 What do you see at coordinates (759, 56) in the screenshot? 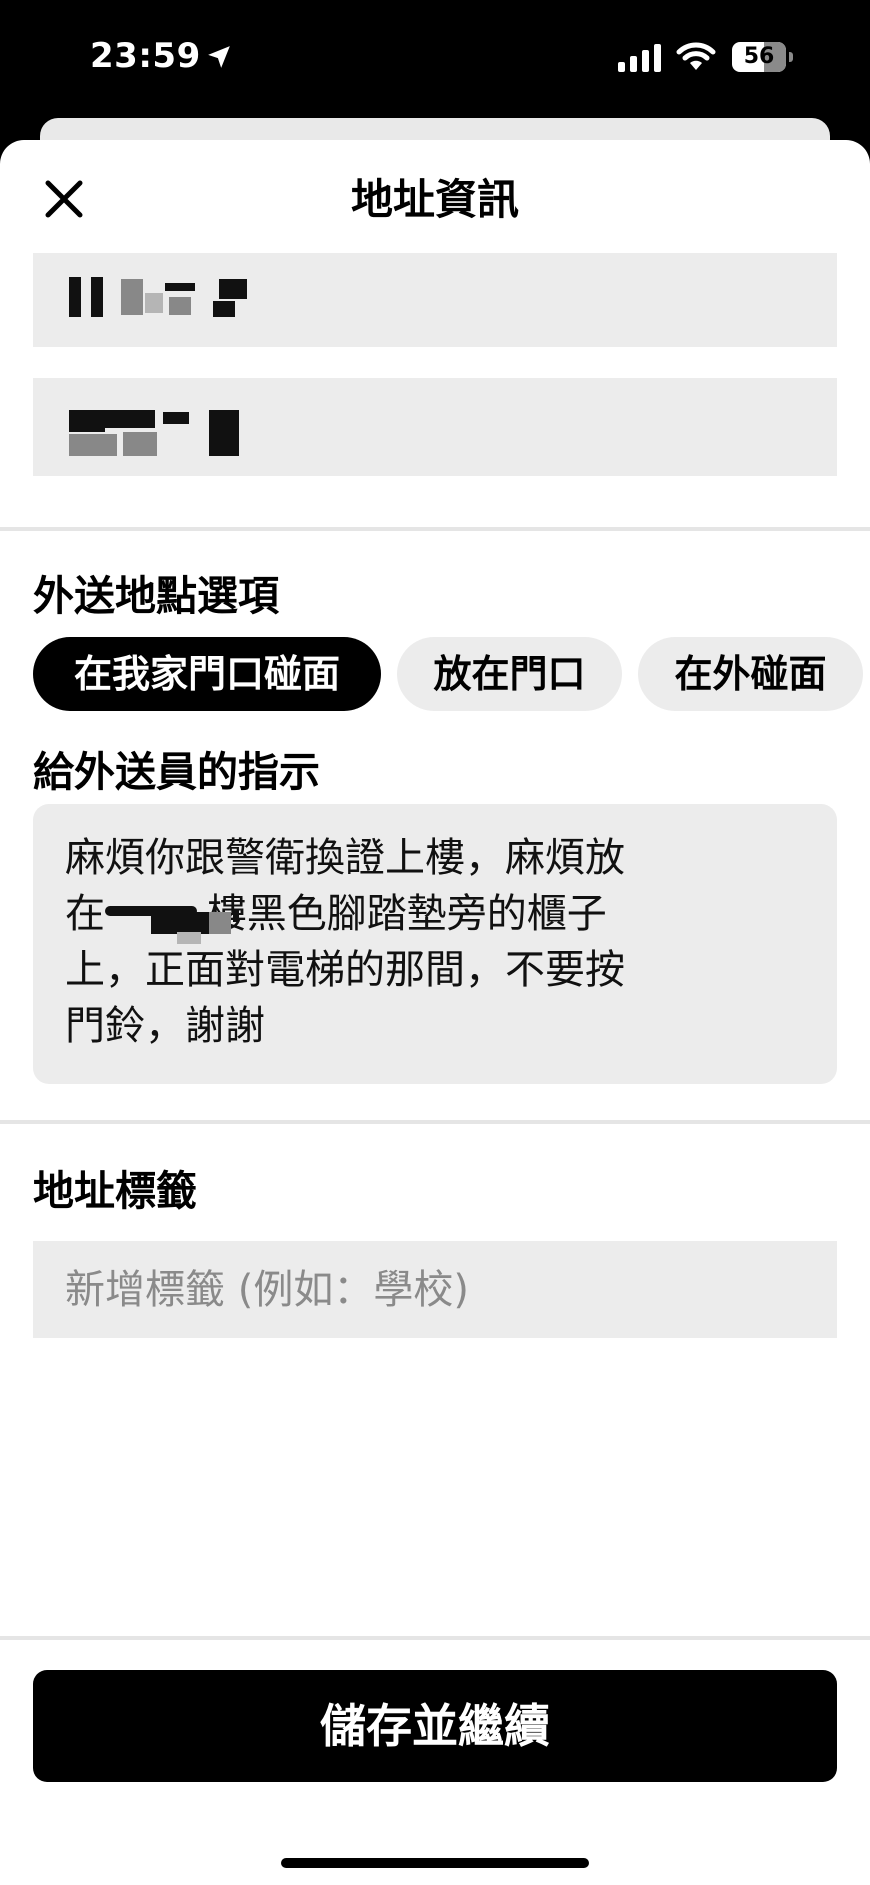
I see `battery-level: 56` at bounding box center [759, 56].